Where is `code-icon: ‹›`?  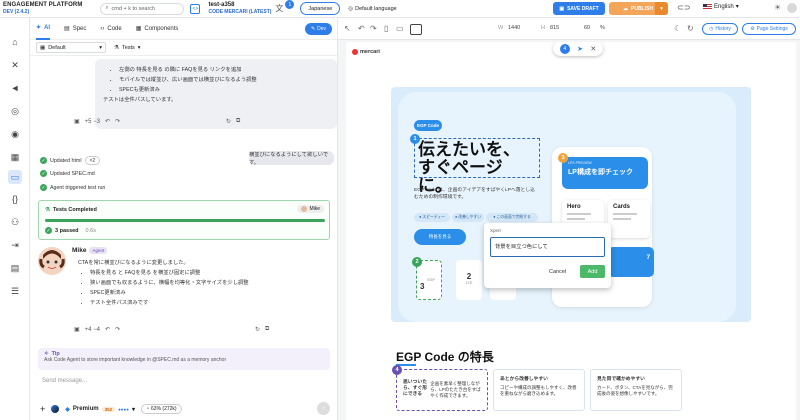
code-icon: ‹› is located at coordinates (102, 28).